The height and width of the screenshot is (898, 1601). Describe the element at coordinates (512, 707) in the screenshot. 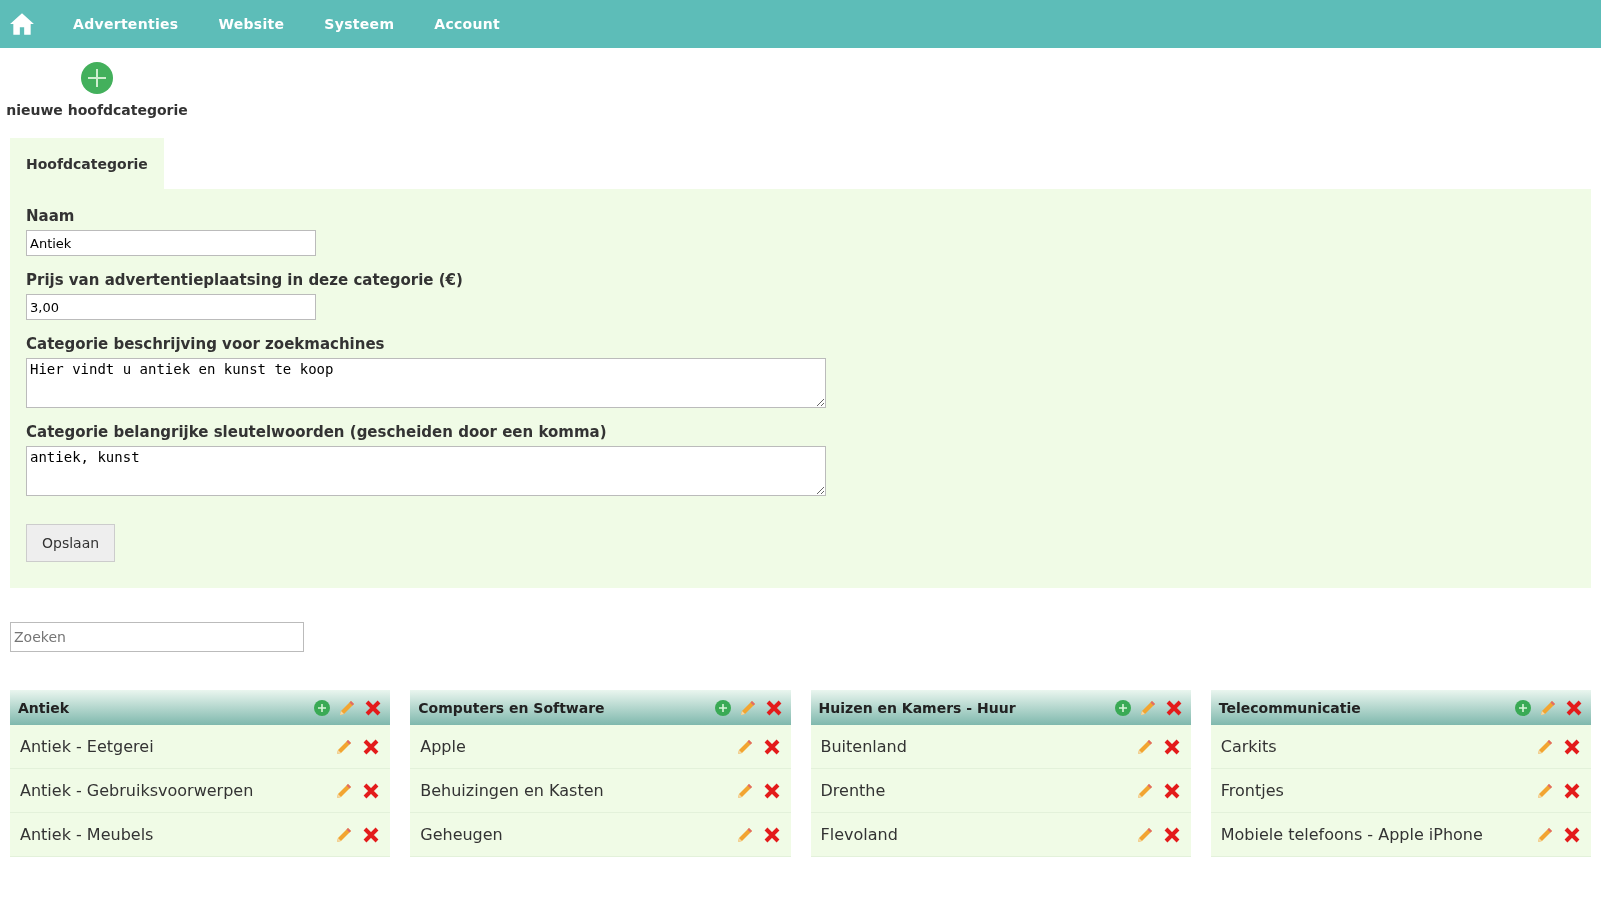

I see `category-title: Computers en Software` at that location.